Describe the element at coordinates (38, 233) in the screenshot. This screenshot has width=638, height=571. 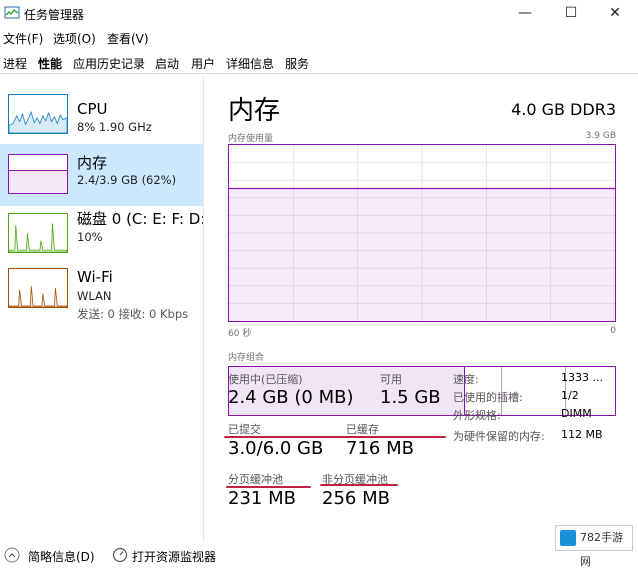
I see `disk-thumbnail-graph` at that location.